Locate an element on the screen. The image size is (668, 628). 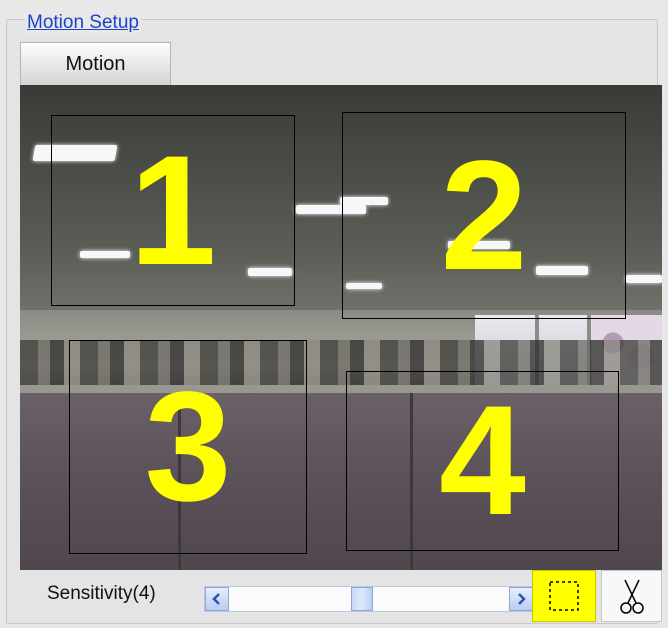
sensitivity-label: Sensitivity(4) is located at coordinates (101, 593).